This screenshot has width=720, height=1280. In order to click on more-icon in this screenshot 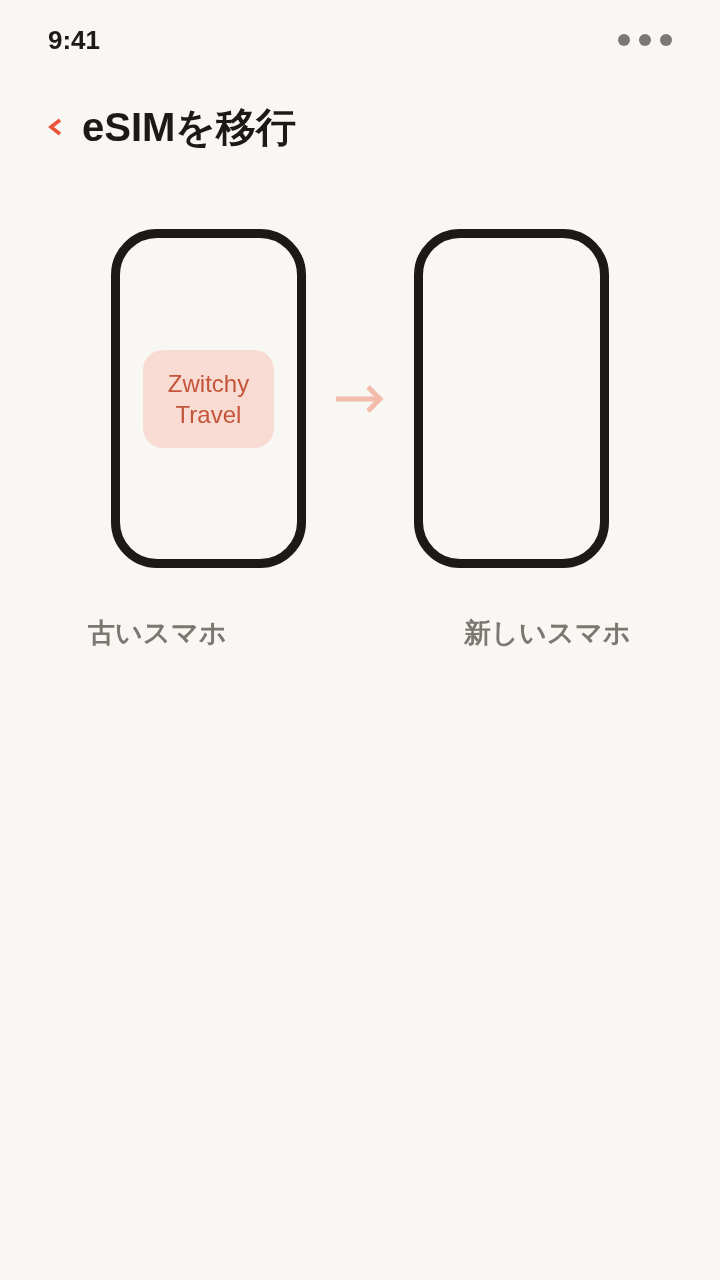, I will do `click(645, 40)`.